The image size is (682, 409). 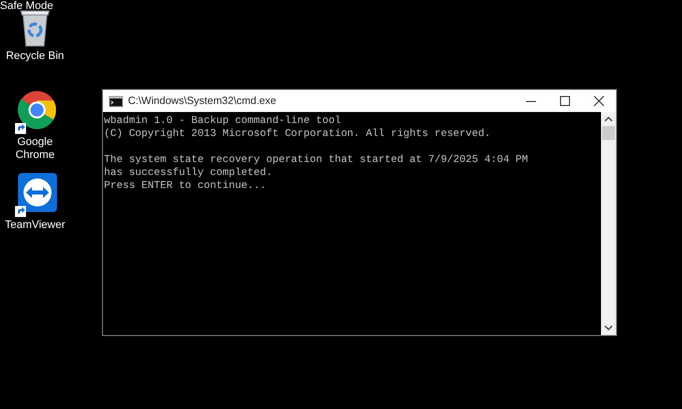 What do you see at coordinates (608, 223) in the screenshot?
I see `scrollbar` at bounding box center [608, 223].